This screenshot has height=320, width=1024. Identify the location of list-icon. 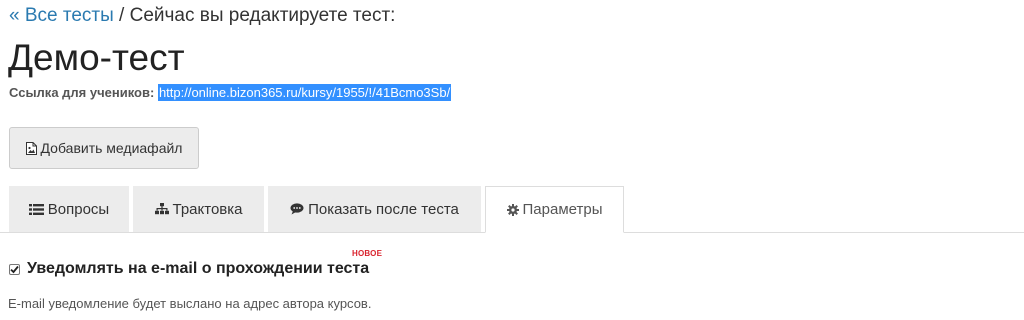
(36, 209).